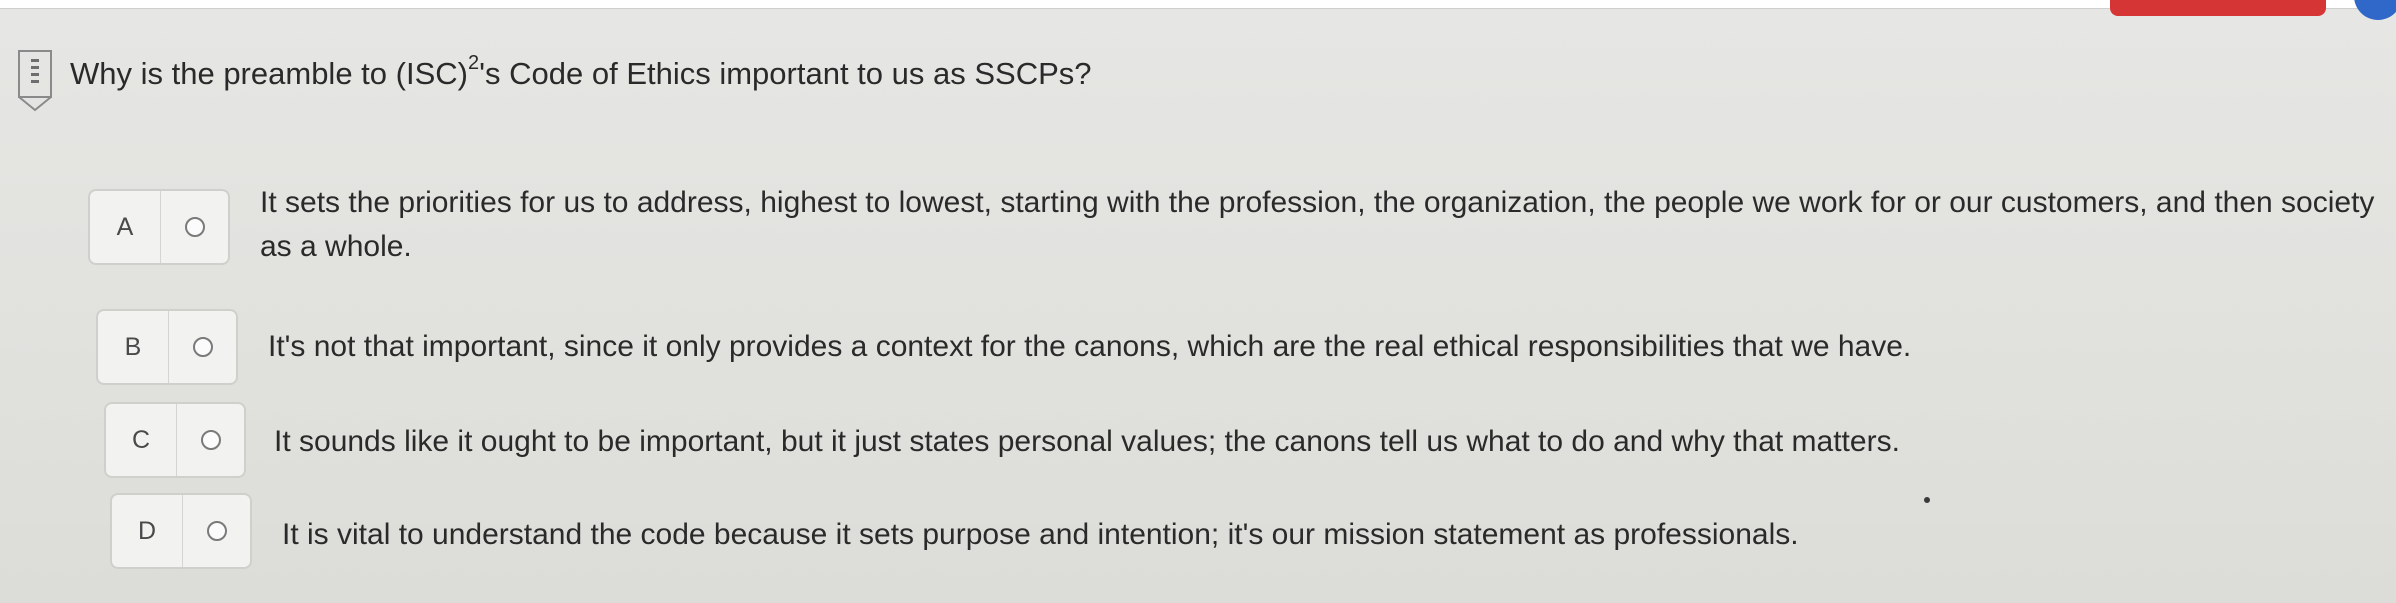  What do you see at coordinates (1198, 10) in the screenshot?
I see `top-toolbar` at bounding box center [1198, 10].